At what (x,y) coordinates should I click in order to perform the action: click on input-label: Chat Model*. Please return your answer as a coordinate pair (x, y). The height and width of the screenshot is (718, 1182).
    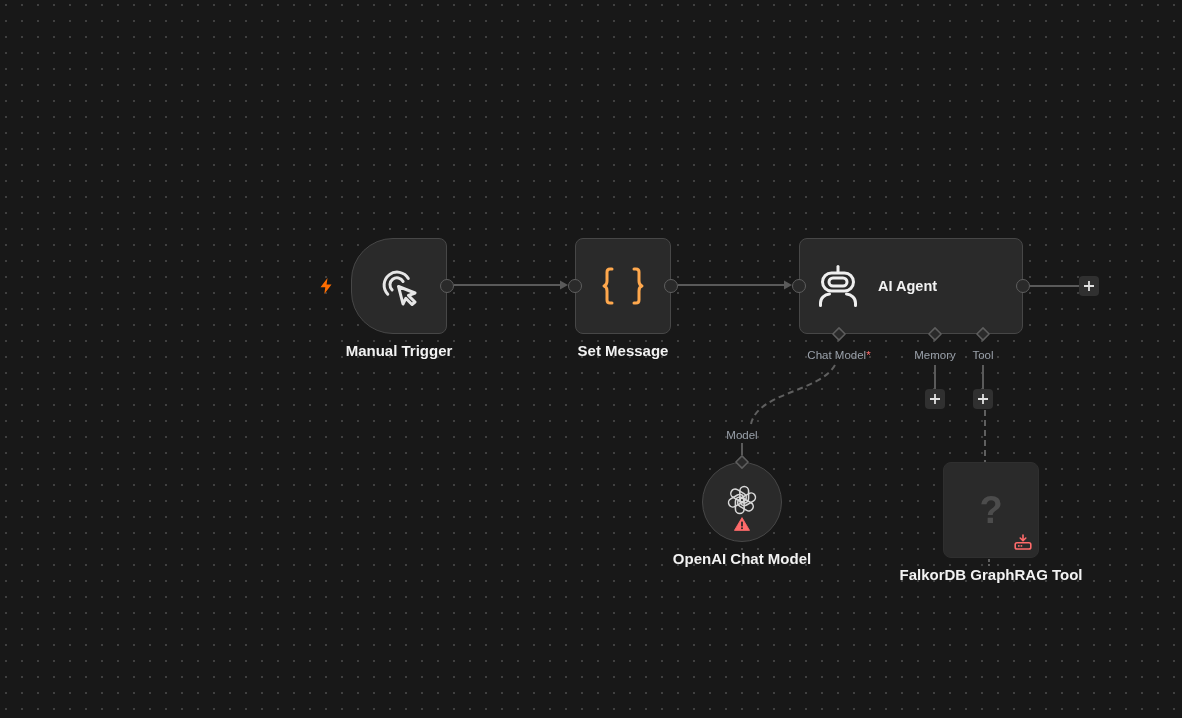
    Looking at the image, I should click on (839, 355).